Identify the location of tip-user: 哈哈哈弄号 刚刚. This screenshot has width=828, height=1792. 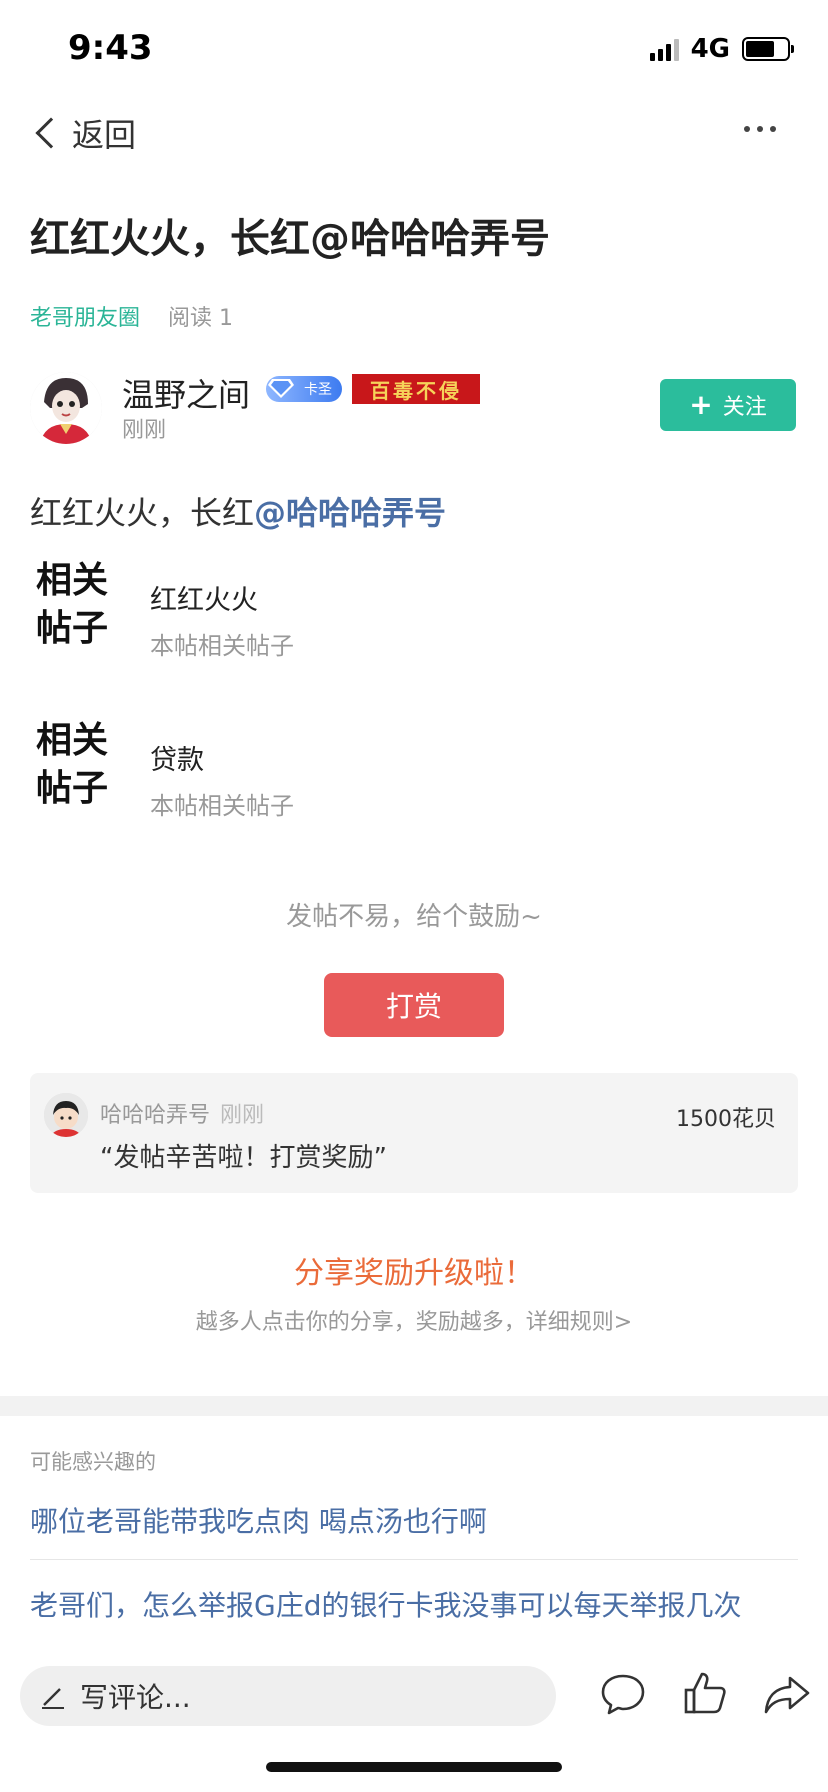
(182, 1113).